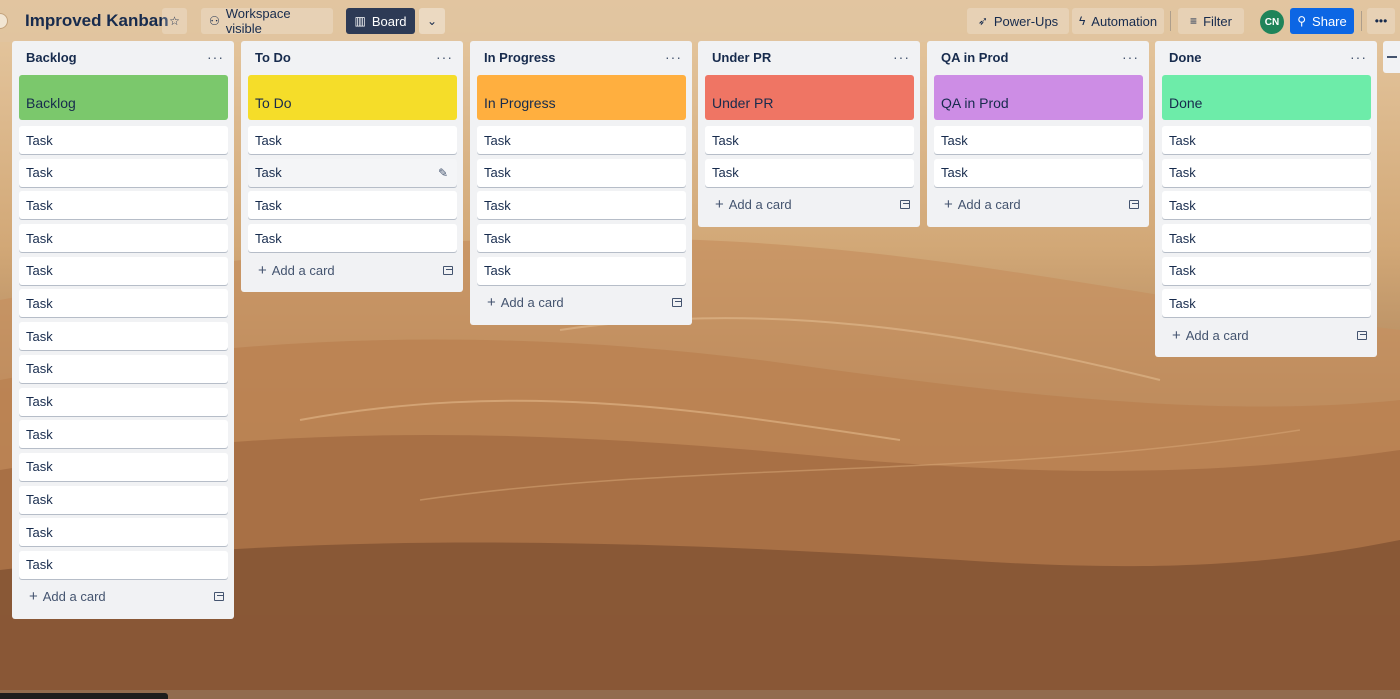  Describe the element at coordinates (581, 97) in the screenshot. I see `list-cover-card: In Progress` at that location.